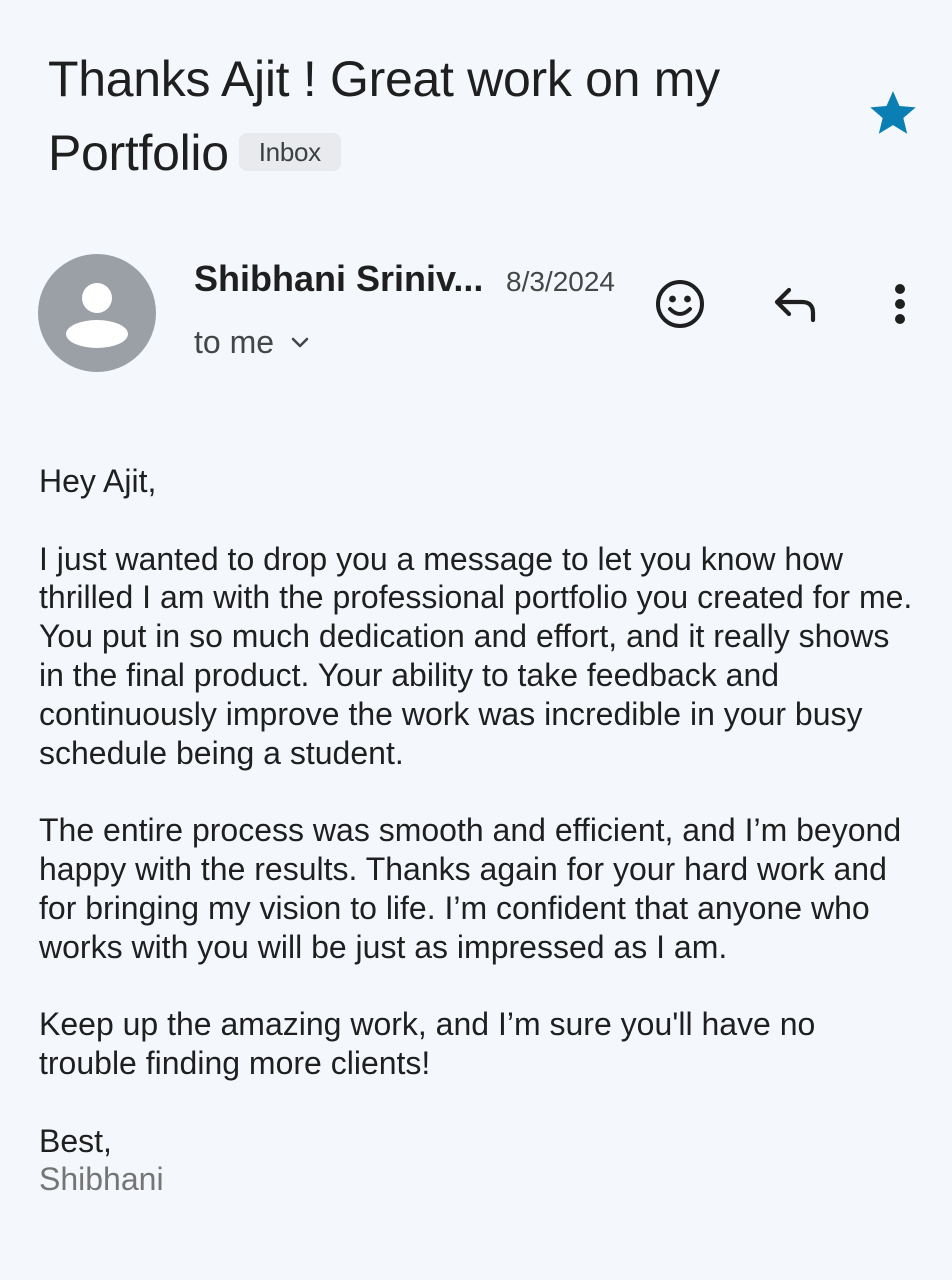 Image resolution: width=952 pixels, height=1280 pixels. I want to click on more-vertical-icon, so click(900, 304).